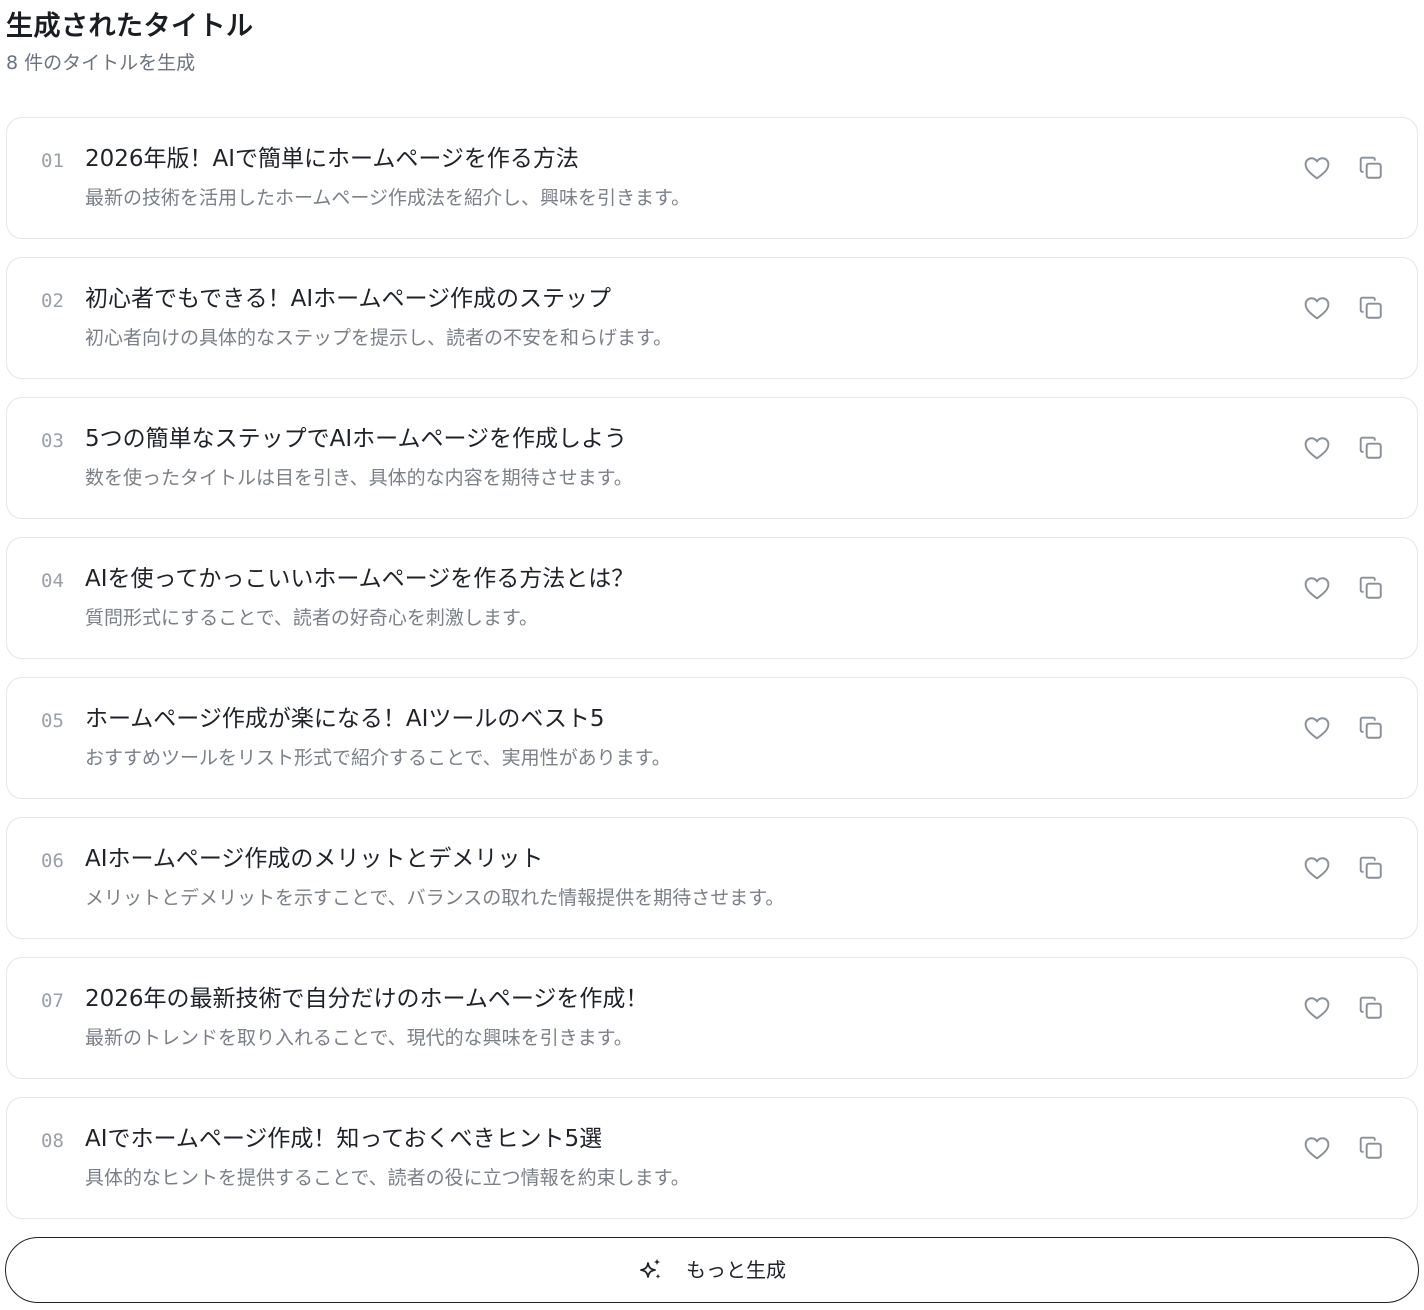 The height and width of the screenshot is (1310, 1424). What do you see at coordinates (52, 1001) in the screenshot?
I see `title-number: 07` at bounding box center [52, 1001].